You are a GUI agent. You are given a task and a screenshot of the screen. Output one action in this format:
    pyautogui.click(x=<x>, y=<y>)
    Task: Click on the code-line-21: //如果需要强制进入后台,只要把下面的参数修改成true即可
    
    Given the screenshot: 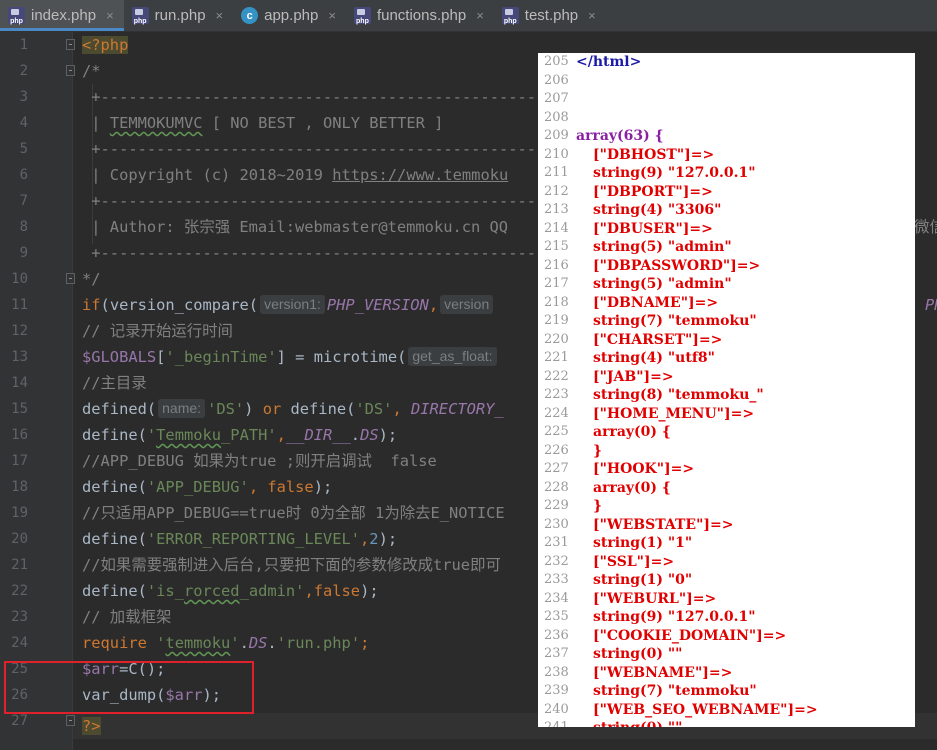 What is the action you would take?
    pyautogui.click(x=291, y=565)
    